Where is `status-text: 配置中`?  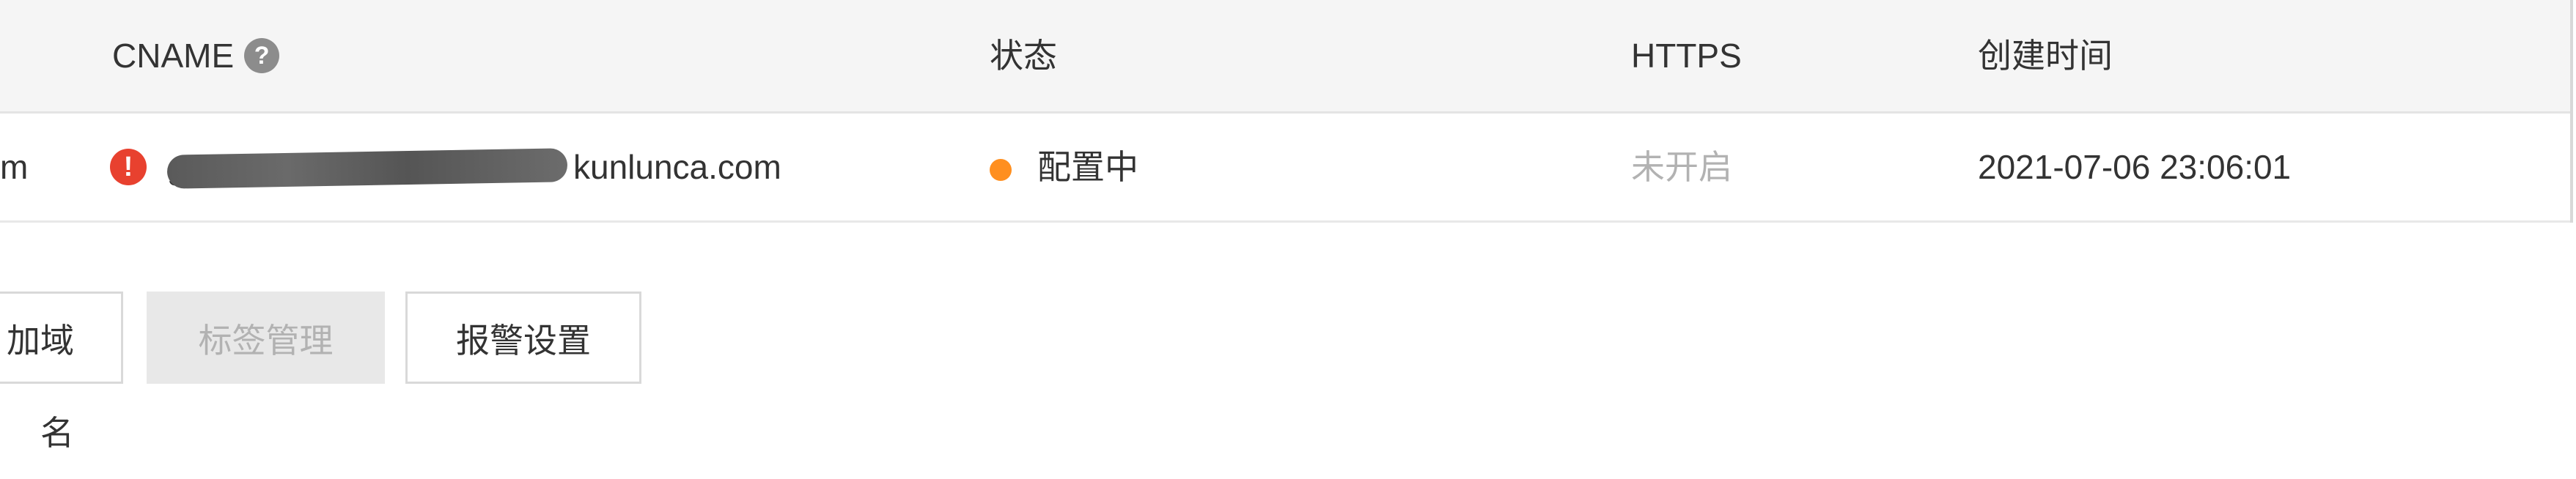
status-text: 配置中 is located at coordinates (1087, 167).